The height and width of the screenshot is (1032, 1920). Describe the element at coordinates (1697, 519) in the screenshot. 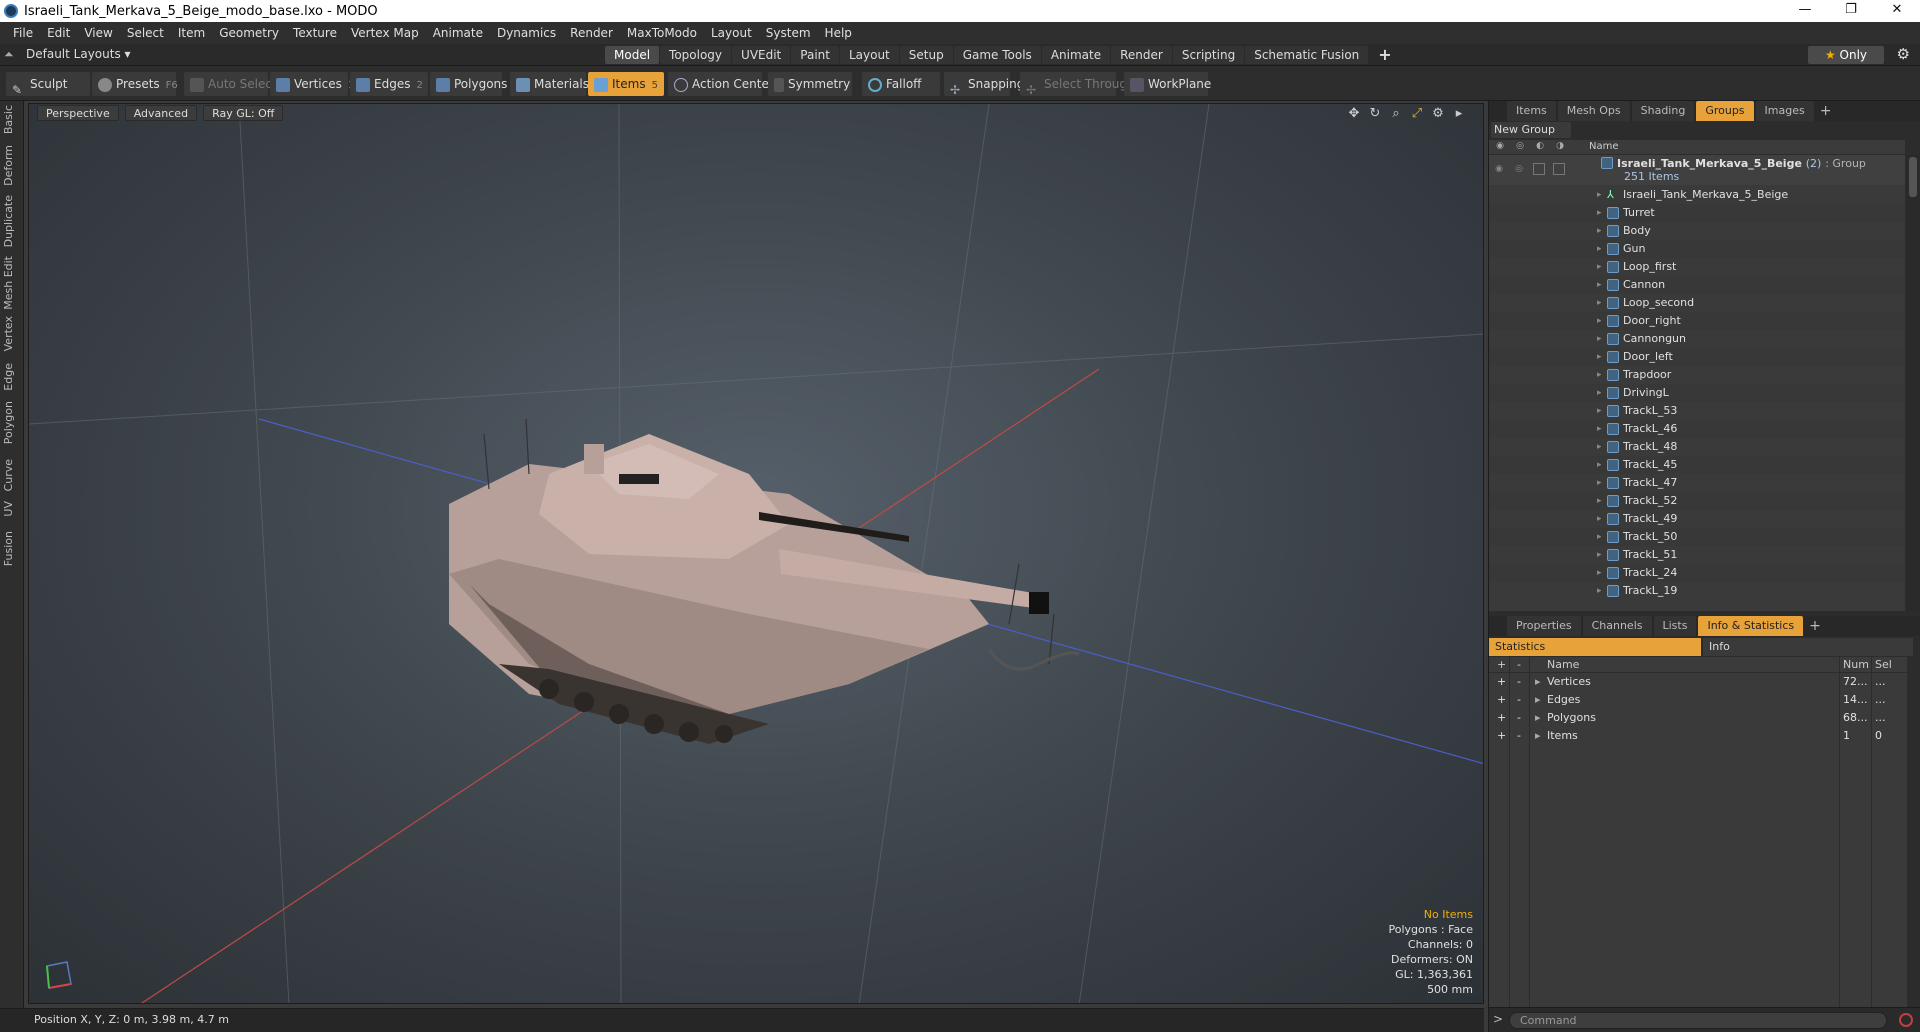

I see `list-item: ▸ TrackL_49` at that location.